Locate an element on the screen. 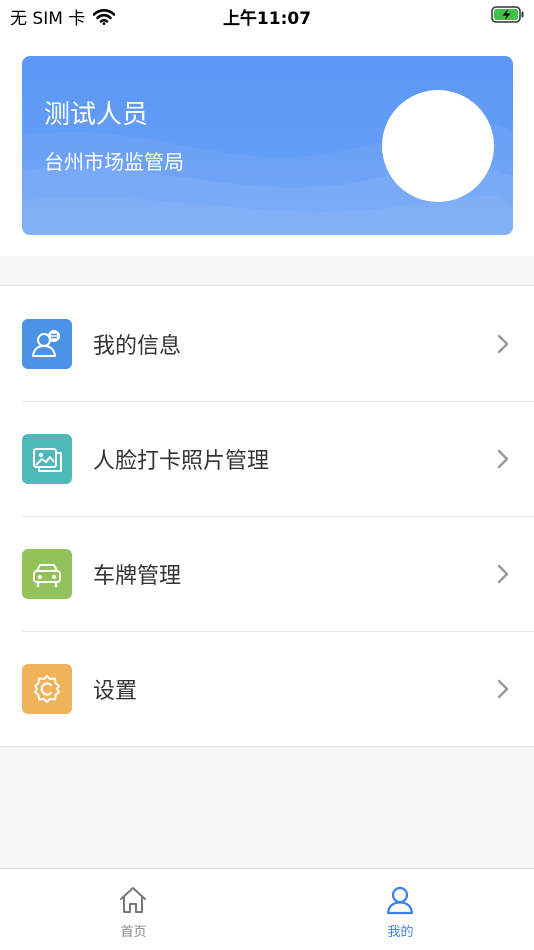 The width and height of the screenshot is (534, 950). battery-charging-icon is located at coordinates (507, 14).